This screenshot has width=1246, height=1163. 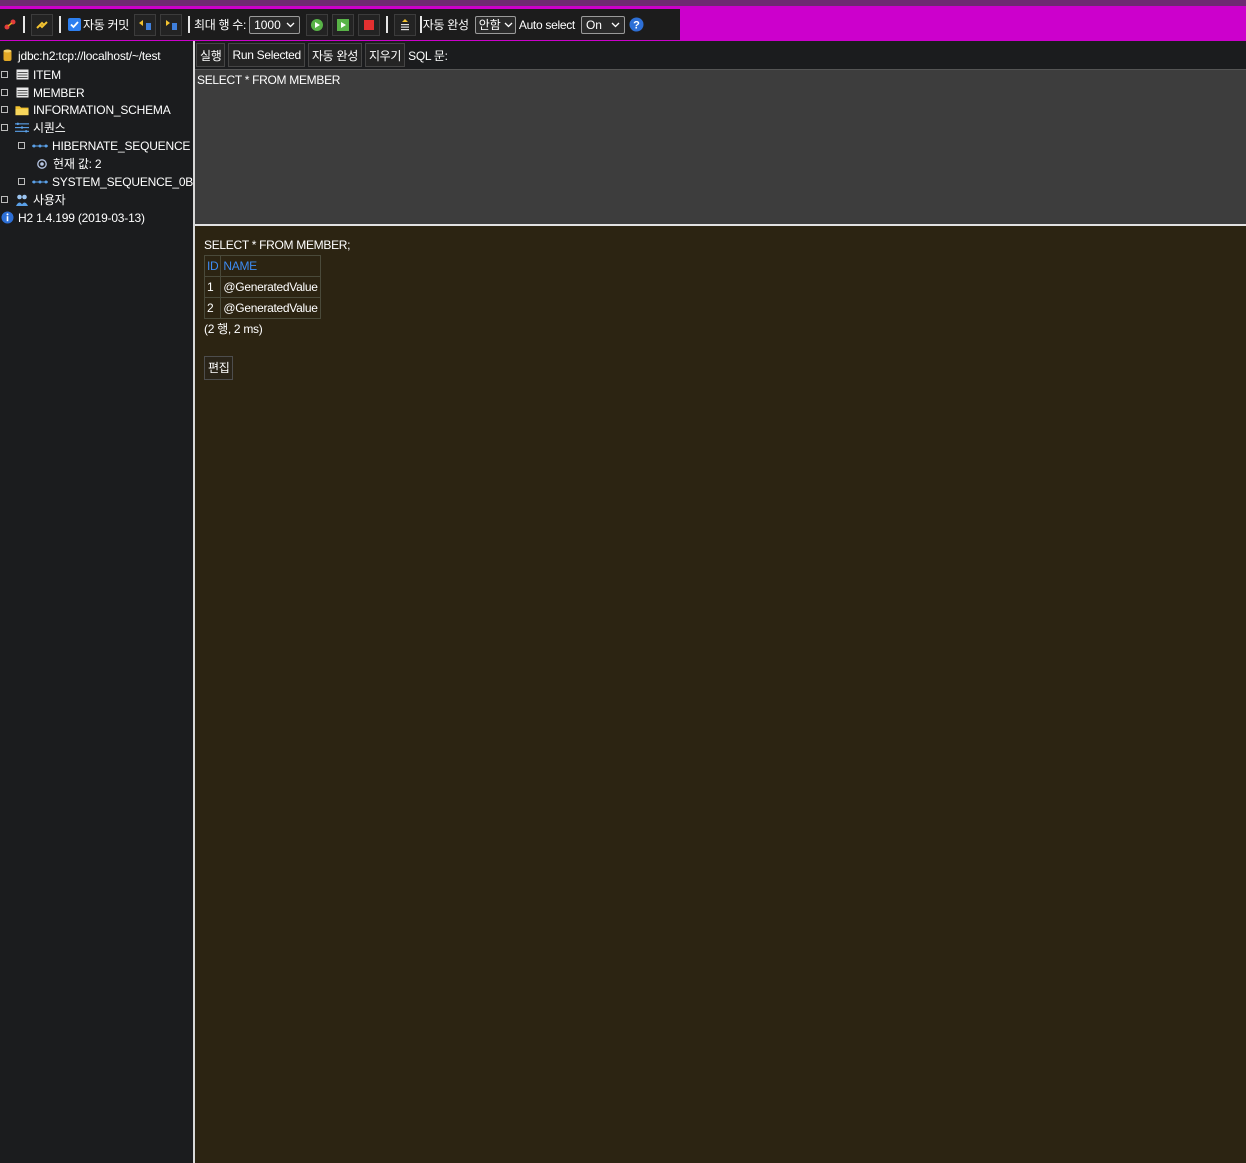 I want to click on column-header-id: ID, so click(x=212, y=266).